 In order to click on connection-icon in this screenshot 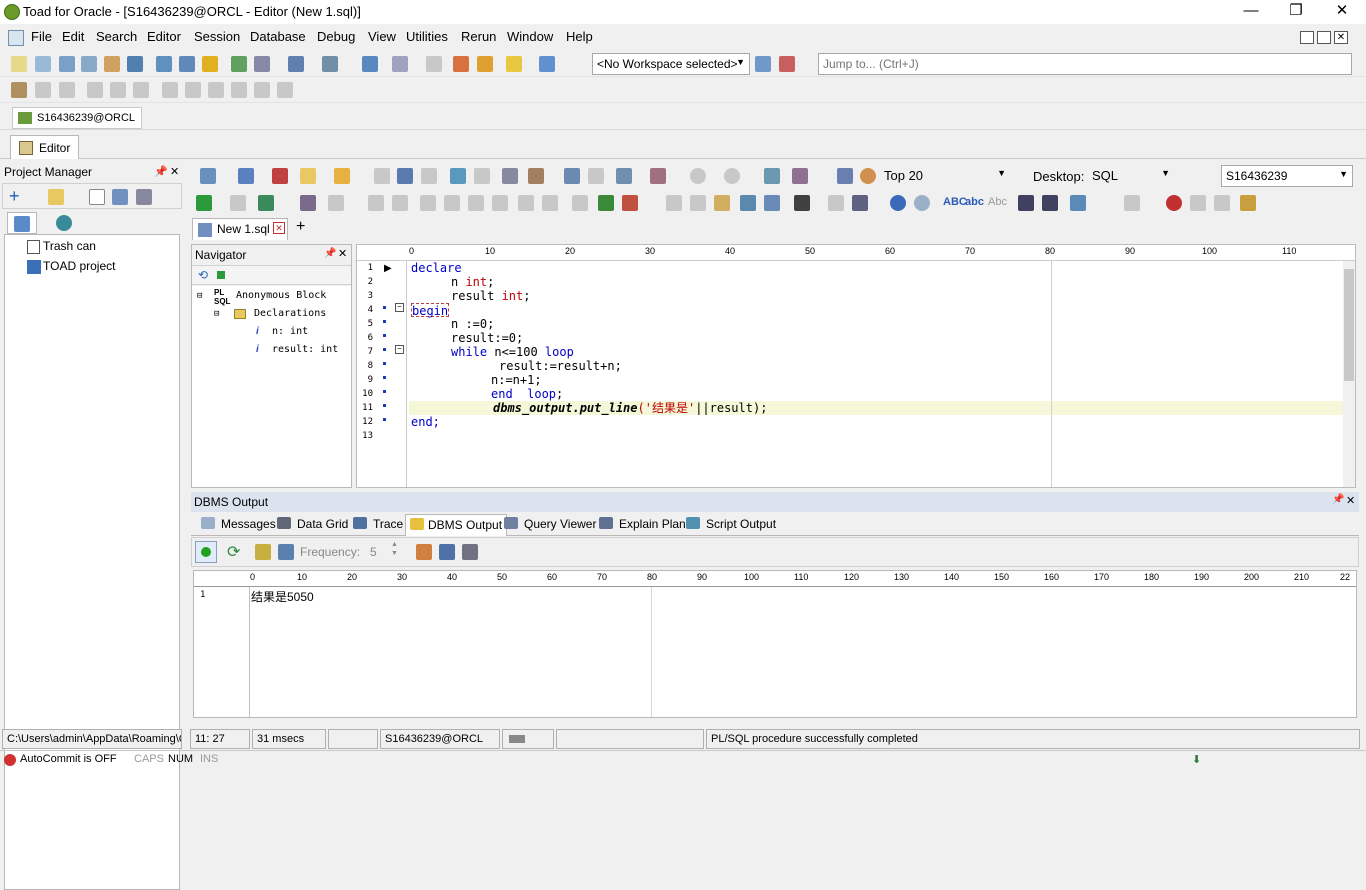, I will do `click(208, 176)`.